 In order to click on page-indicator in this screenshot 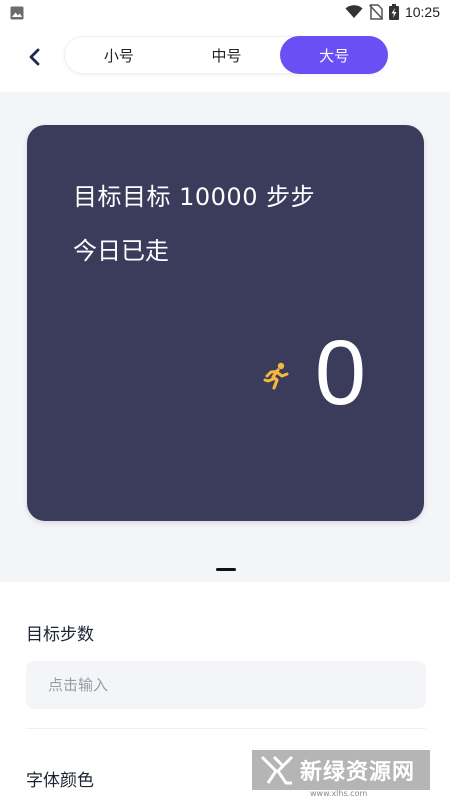, I will do `click(226, 569)`.